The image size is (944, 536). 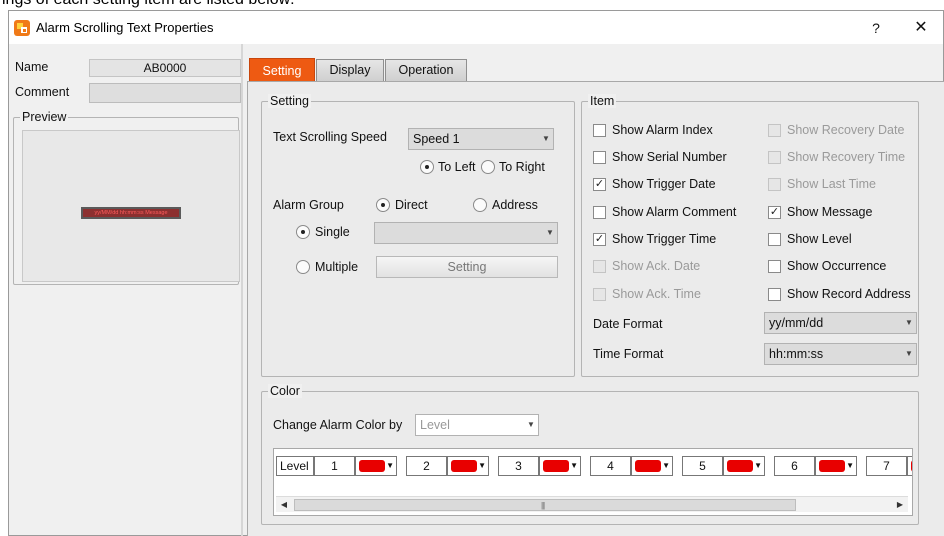 What do you see at coordinates (669, 157) in the screenshot?
I see `show-serial-number-label: Show Serial Number` at bounding box center [669, 157].